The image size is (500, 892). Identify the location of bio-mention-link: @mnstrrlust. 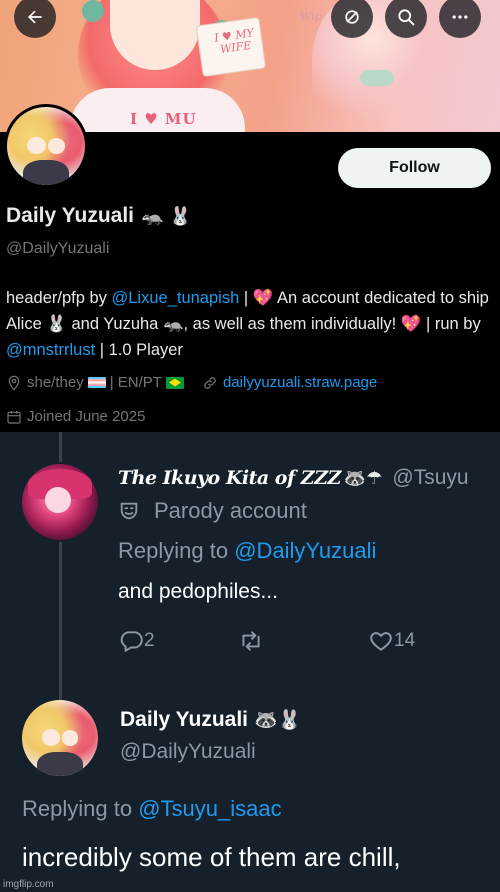
(50, 350).